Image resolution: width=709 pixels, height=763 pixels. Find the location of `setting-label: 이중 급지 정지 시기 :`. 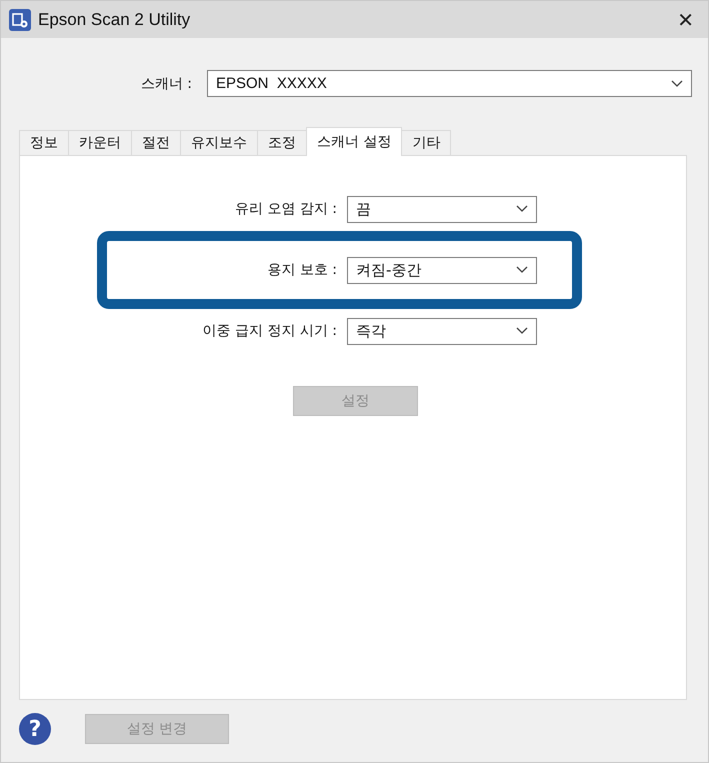

setting-label: 이중 급지 정지 시기 : is located at coordinates (269, 331).